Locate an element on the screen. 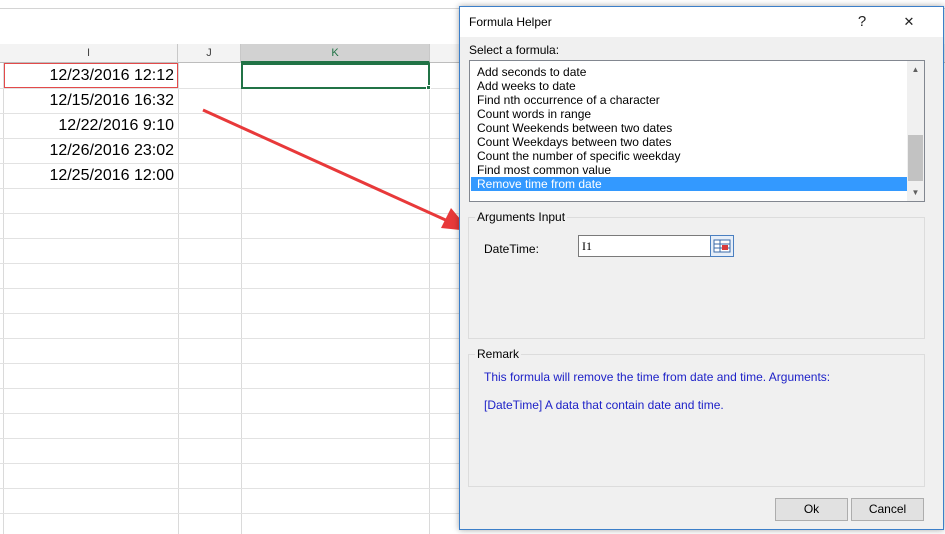  arguments-input-title: Arguments Input is located at coordinates (521, 217).